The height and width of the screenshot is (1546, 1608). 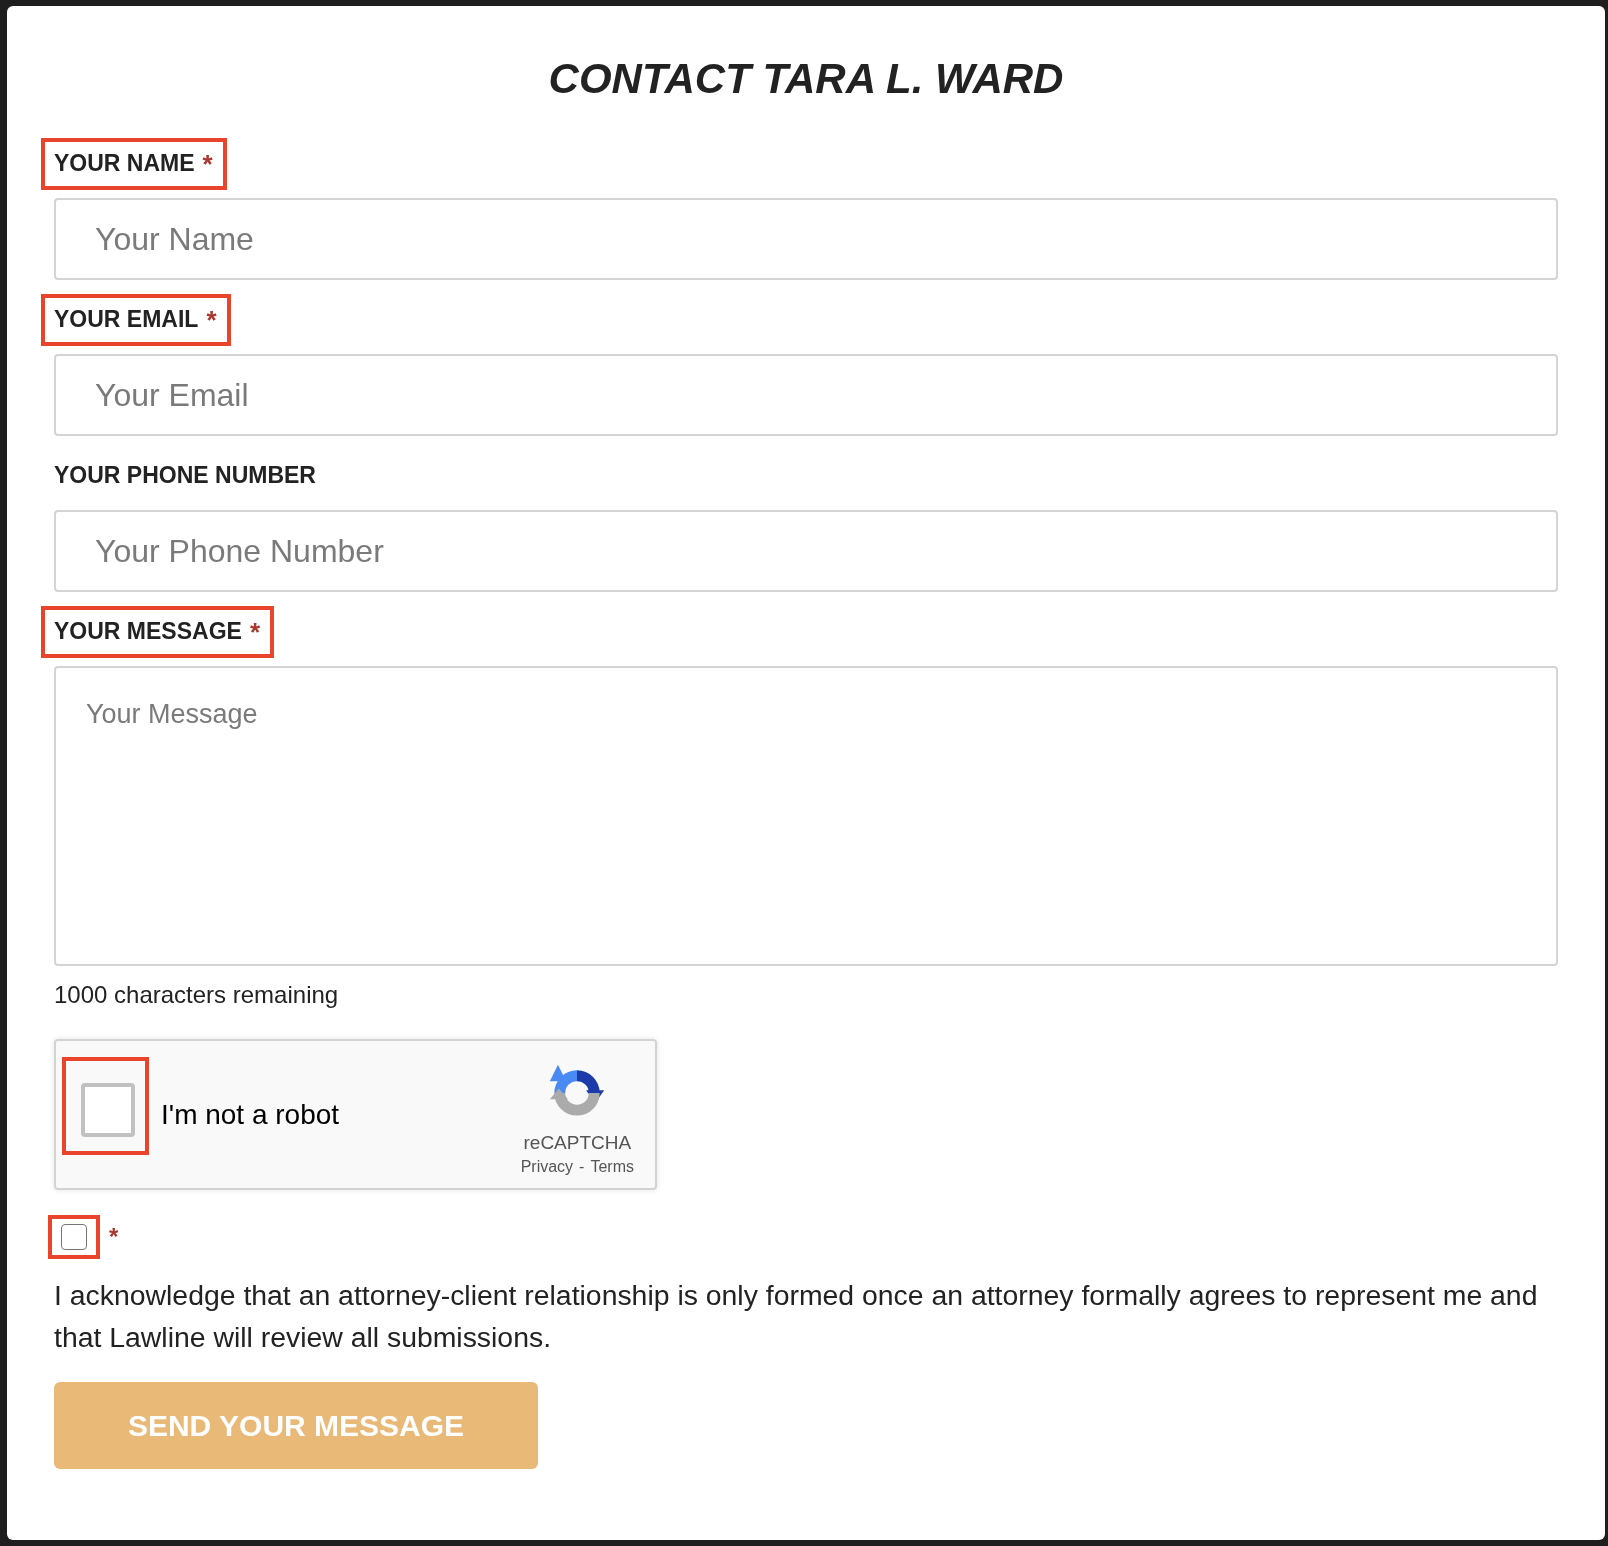 What do you see at coordinates (74, 1237) in the screenshot?
I see `acknowledge-checkbox` at bounding box center [74, 1237].